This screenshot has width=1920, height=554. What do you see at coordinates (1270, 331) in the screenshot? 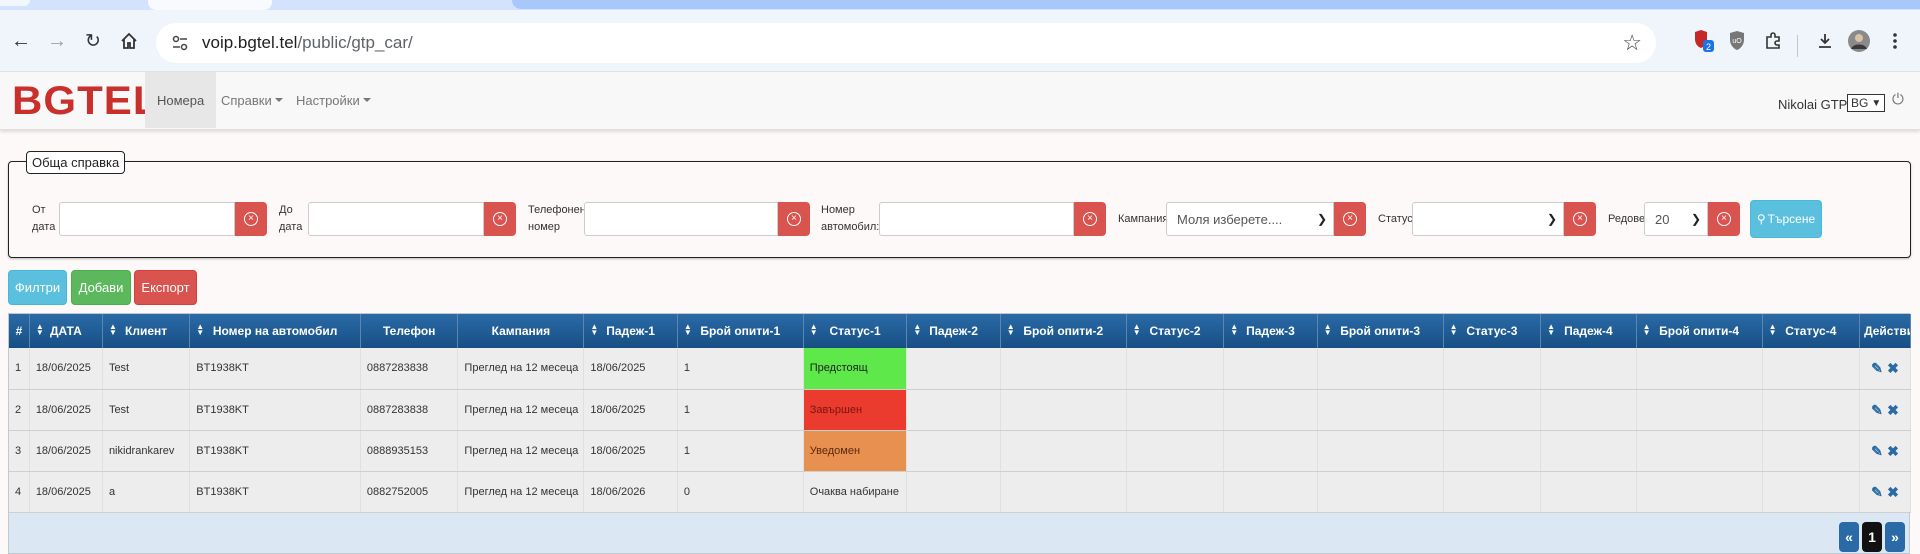
I see `col-header-due3: ▲ ▼ Падеж-3` at bounding box center [1270, 331].